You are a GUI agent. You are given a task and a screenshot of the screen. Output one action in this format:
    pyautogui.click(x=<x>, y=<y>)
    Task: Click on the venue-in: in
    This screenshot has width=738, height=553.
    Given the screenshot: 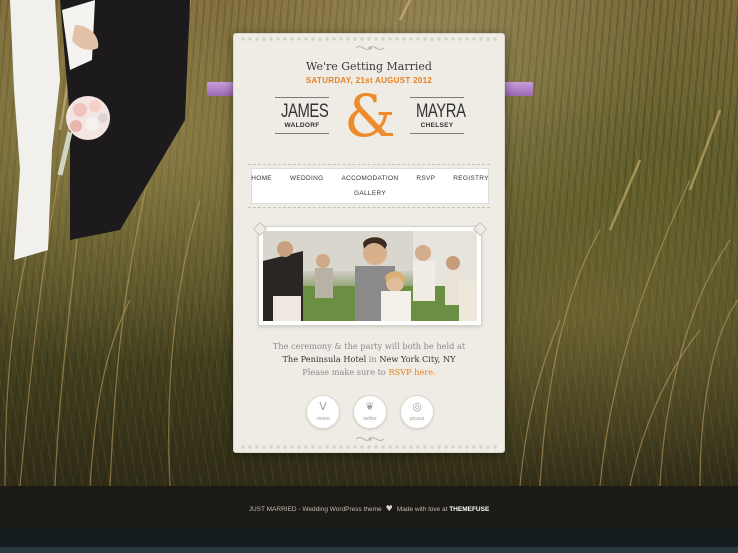 What is the action you would take?
    pyautogui.click(x=373, y=359)
    